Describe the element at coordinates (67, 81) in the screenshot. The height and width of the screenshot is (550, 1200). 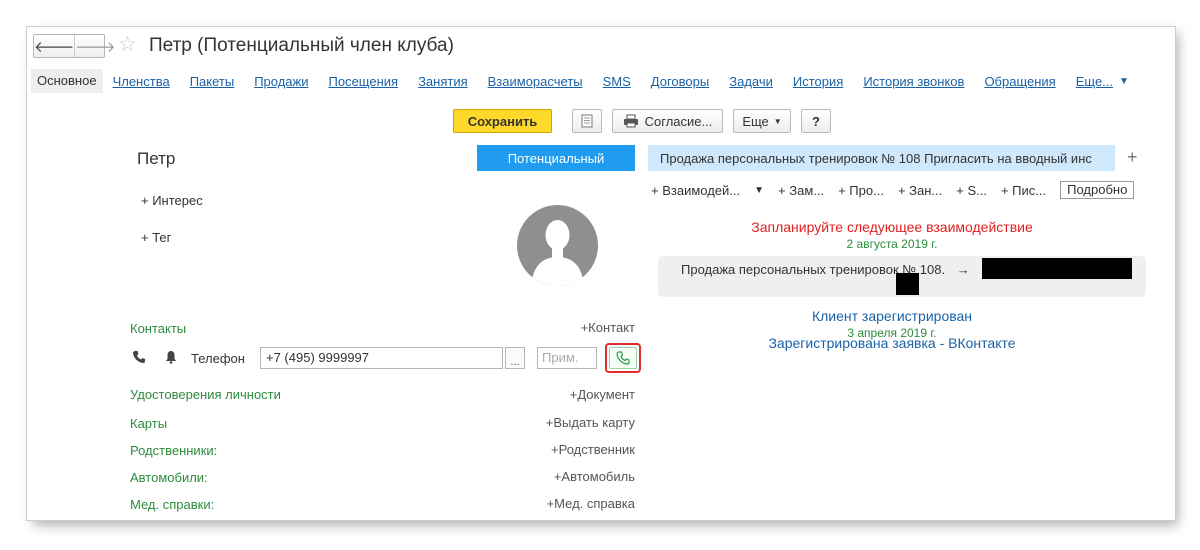
I see `tab-main: Основное` at that location.